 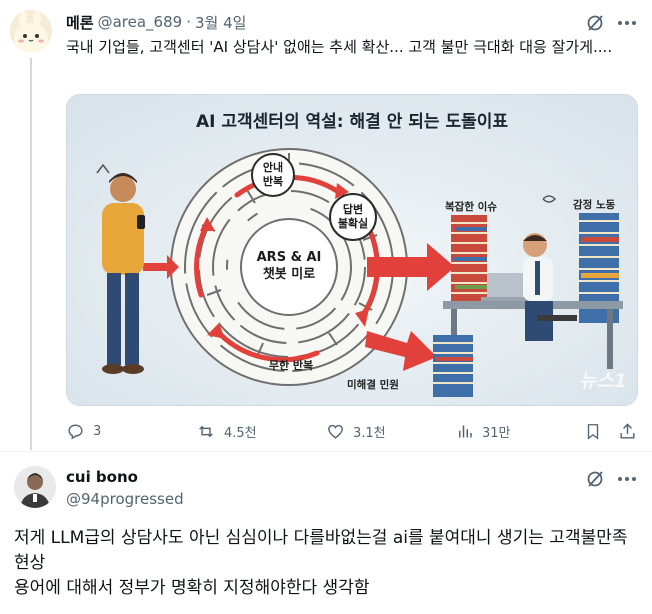 What do you see at coordinates (373, 385) in the screenshot?
I see `label-unresolved-complaint: 미해결 민원` at bounding box center [373, 385].